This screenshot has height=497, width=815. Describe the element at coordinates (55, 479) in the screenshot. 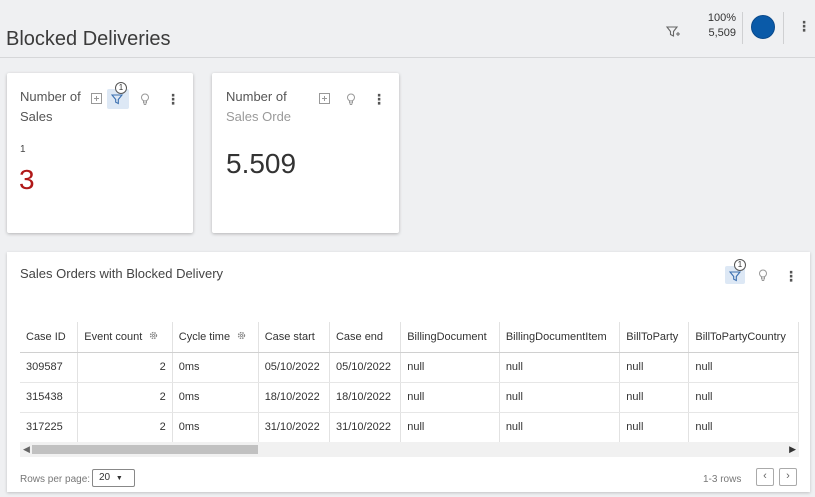

I see `rows-per-page-label: Rows per page:` at that location.